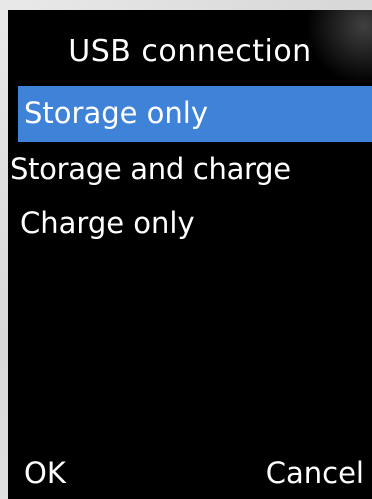 The height and width of the screenshot is (499, 372). Describe the element at coordinates (190, 473) in the screenshot. I see `softkey-bar: OK Cancel` at that location.